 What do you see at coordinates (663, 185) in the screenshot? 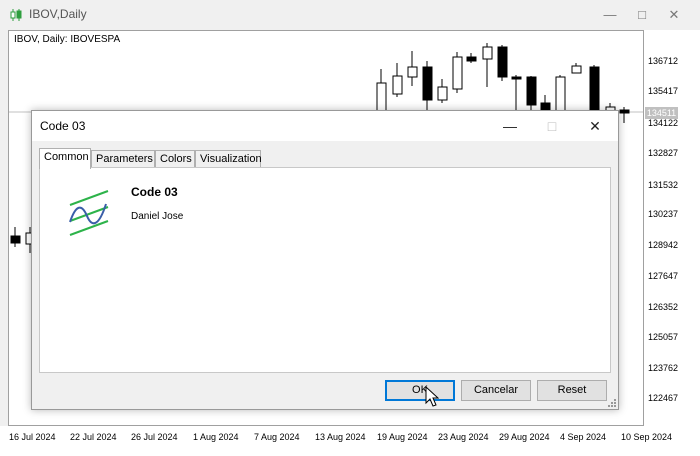
I see `price-label: 131532` at bounding box center [663, 185].